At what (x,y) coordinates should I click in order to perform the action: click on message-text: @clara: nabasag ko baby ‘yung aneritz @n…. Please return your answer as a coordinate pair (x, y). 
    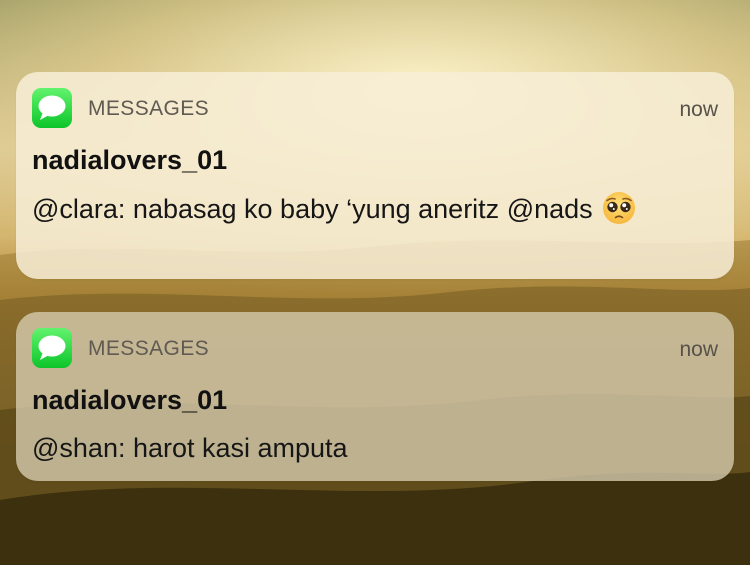
    Looking at the image, I should click on (312, 209).